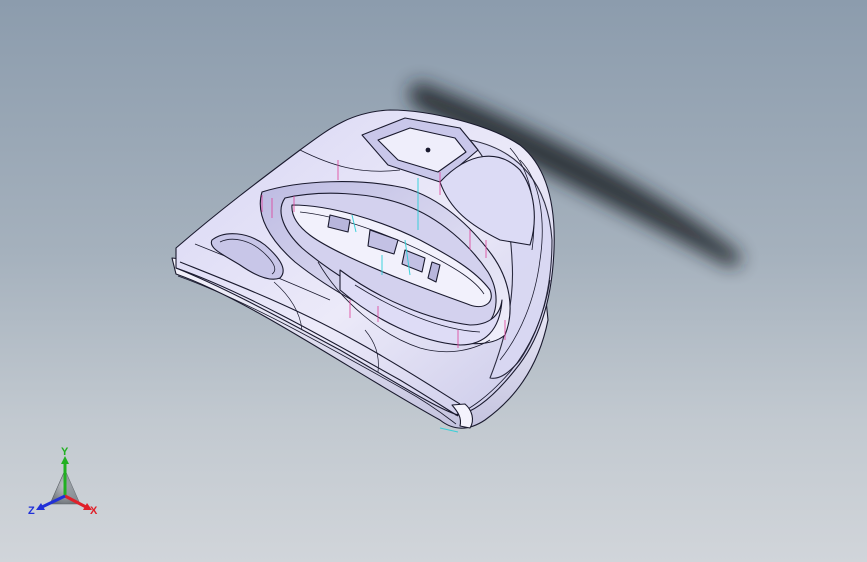 The width and height of the screenshot is (867, 562). What do you see at coordinates (94, 511) in the screenshot?
I see `x-axis-label: X` at bounding box center [94, 511].